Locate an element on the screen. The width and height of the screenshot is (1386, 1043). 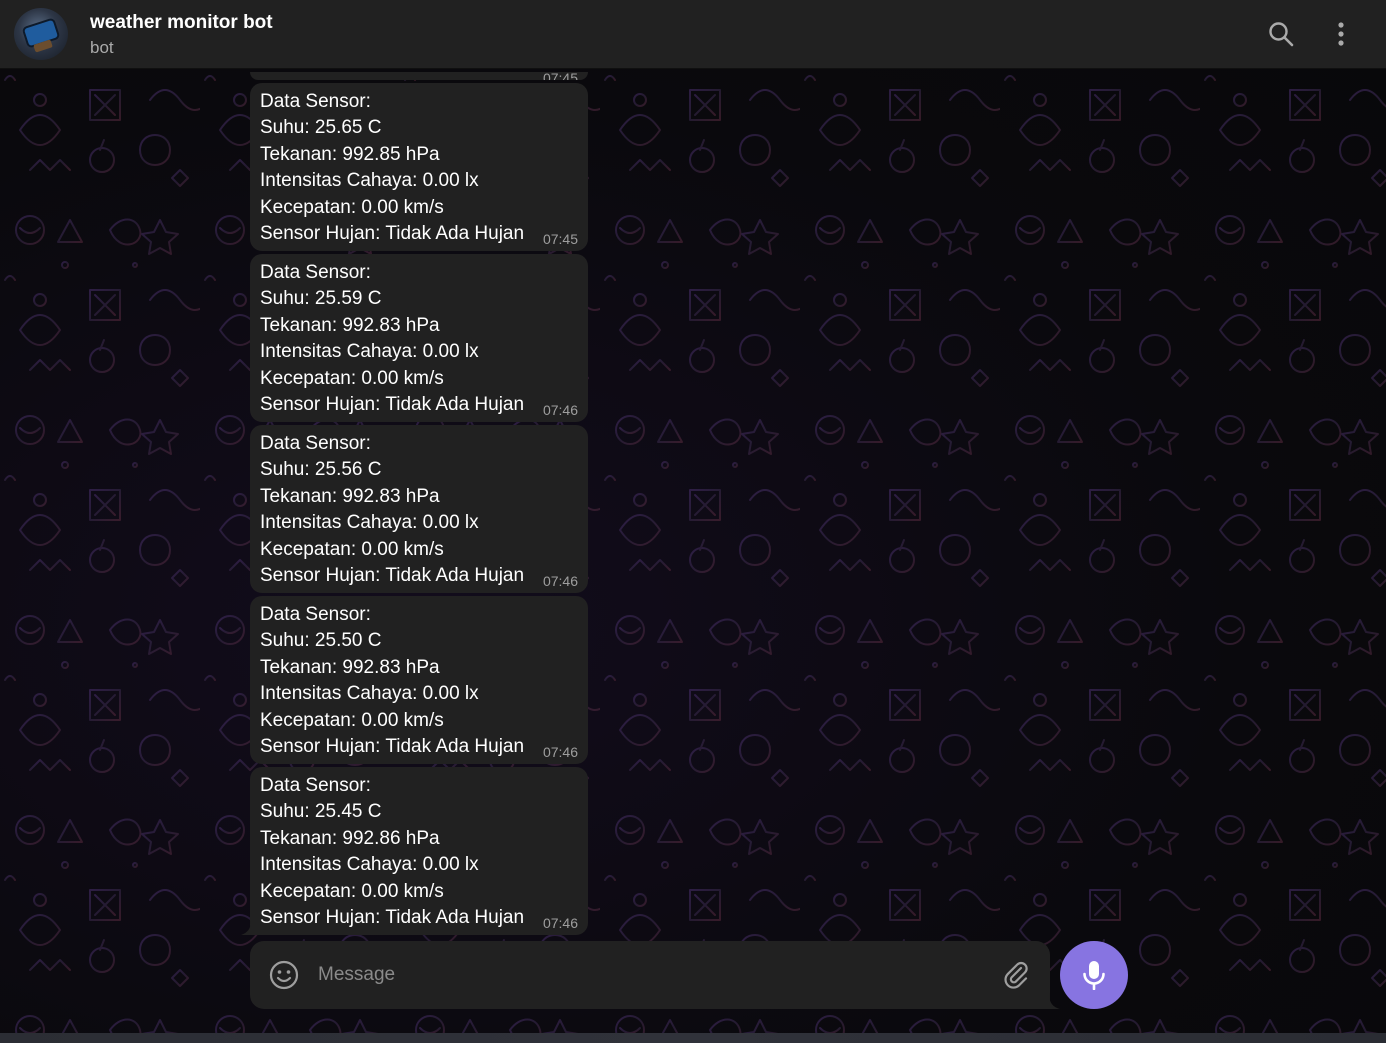
composer-tail is located at coordinates (1054, 1001).